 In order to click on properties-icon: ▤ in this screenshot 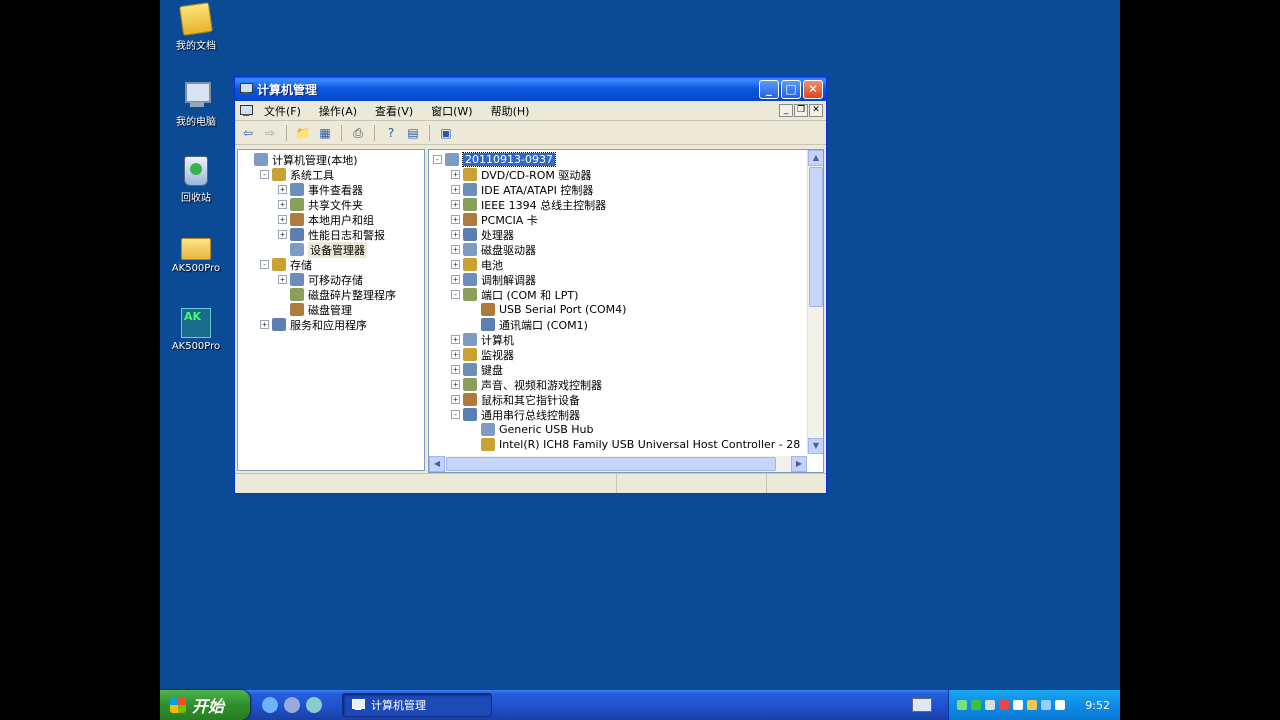, I will do `click(413, 133)`.